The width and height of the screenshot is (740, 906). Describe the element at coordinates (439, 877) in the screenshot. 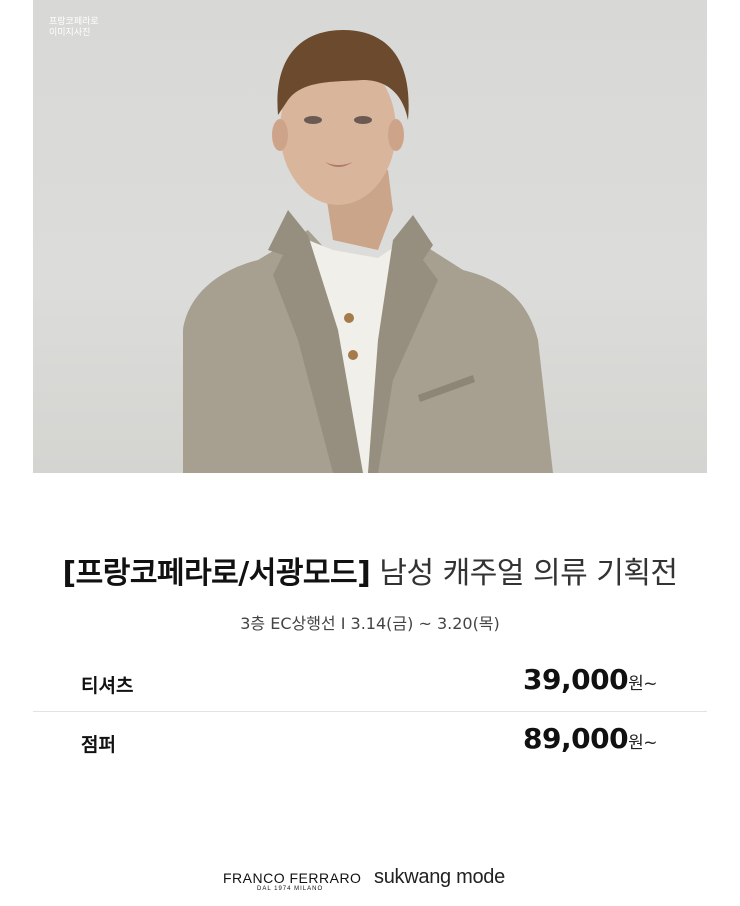

I see `sukwang-mode-logo: sukwang mode` at that location.